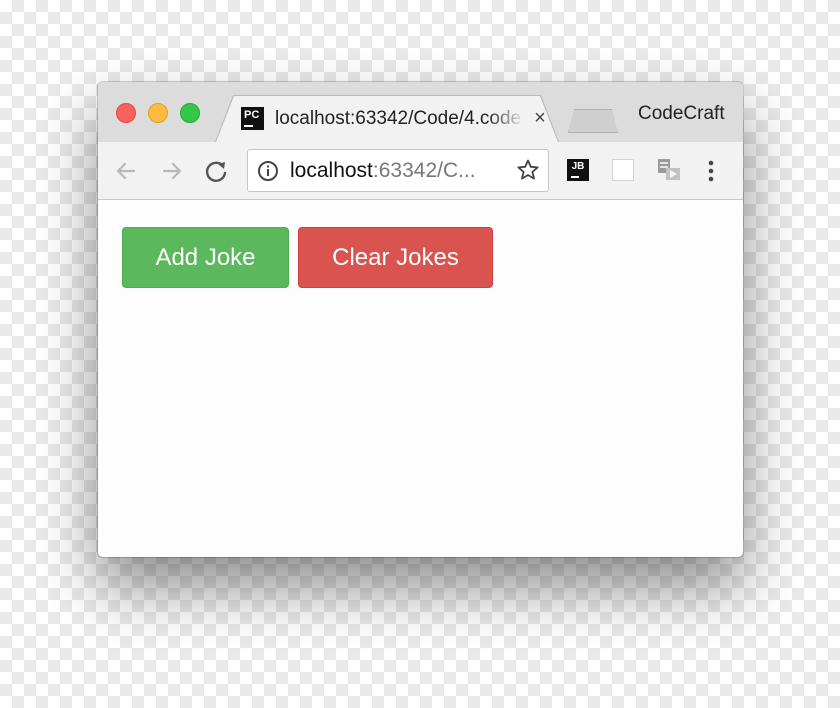 The height and width of the screenshot is (708, 840). What do you see at coordinates (540, 118) in the screenshot?
I see `tab-close-icon: ×` at bounding box center [540, 118].